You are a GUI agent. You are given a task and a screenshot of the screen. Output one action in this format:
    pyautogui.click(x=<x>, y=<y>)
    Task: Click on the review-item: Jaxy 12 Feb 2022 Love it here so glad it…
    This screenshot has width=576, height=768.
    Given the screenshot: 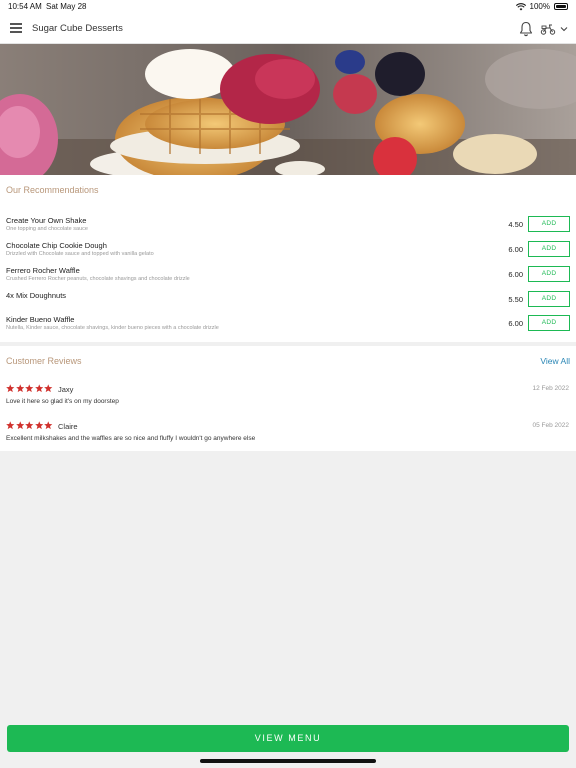 What is the action you would take?
    pyautogui.click(x=288, y=399)
    